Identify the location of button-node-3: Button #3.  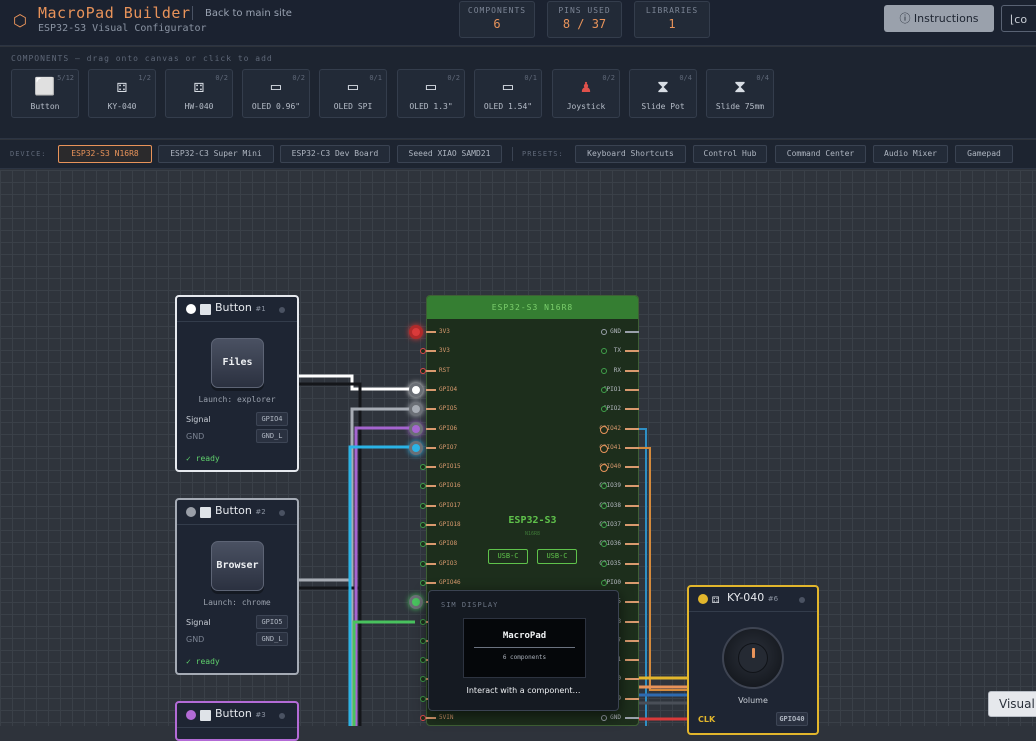
(237, 721).